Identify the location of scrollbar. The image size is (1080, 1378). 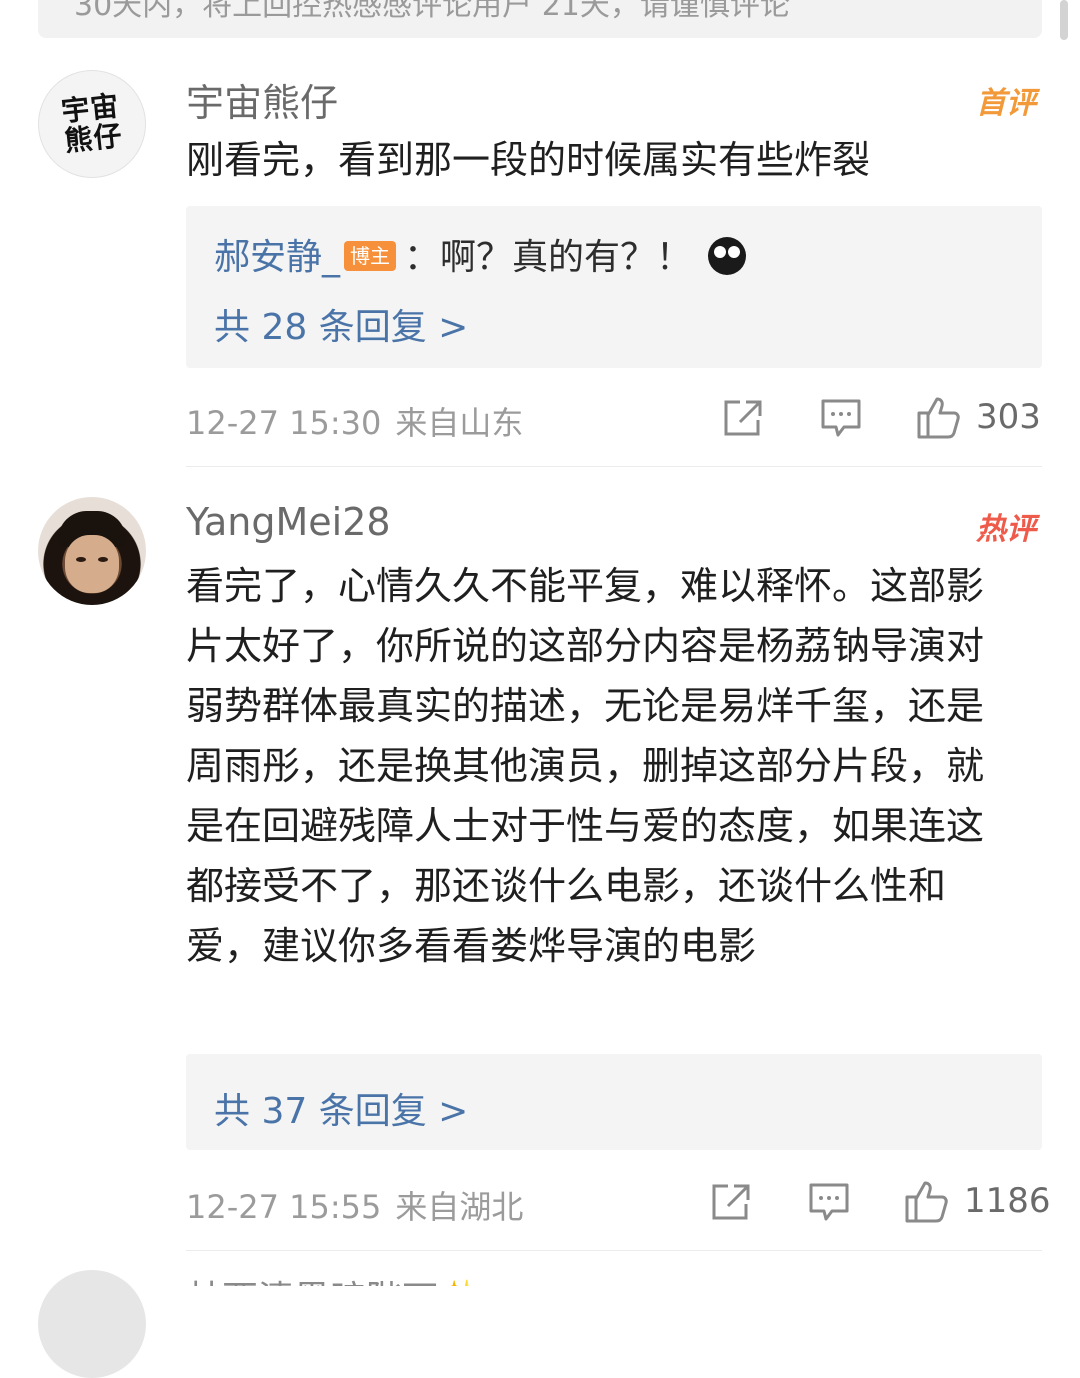
(1064, 20).